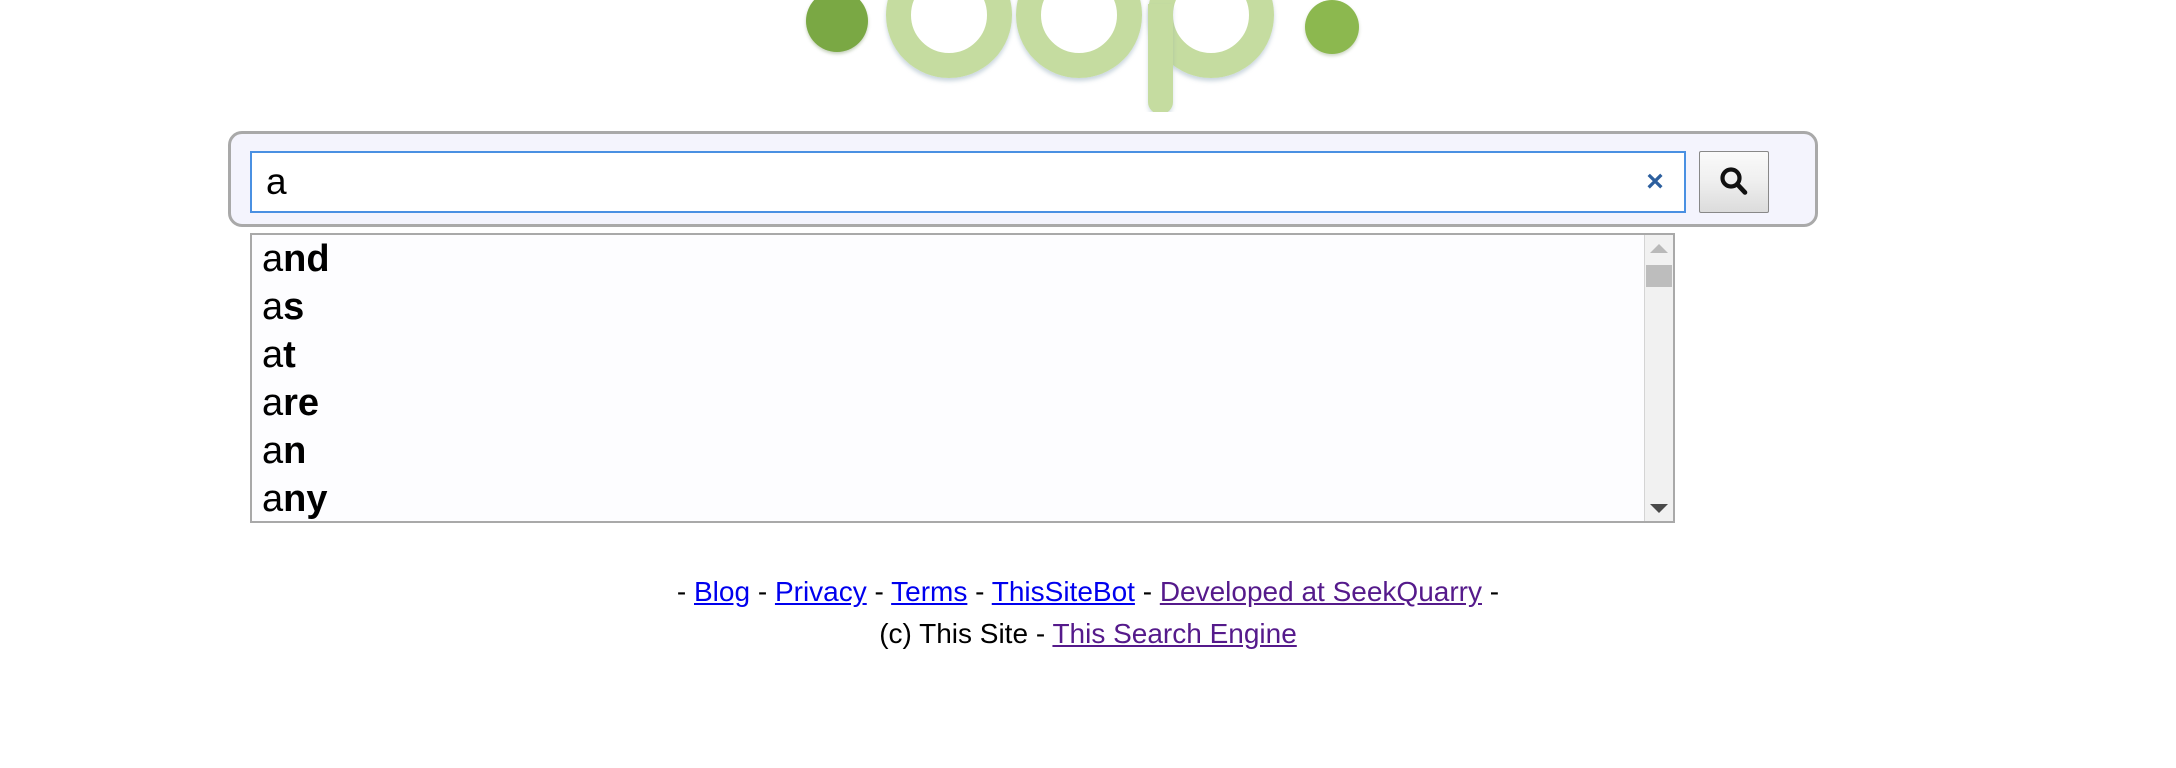 This screenshot has height=768, width=2176. I want to click on site-logo, so click(1088, 56).